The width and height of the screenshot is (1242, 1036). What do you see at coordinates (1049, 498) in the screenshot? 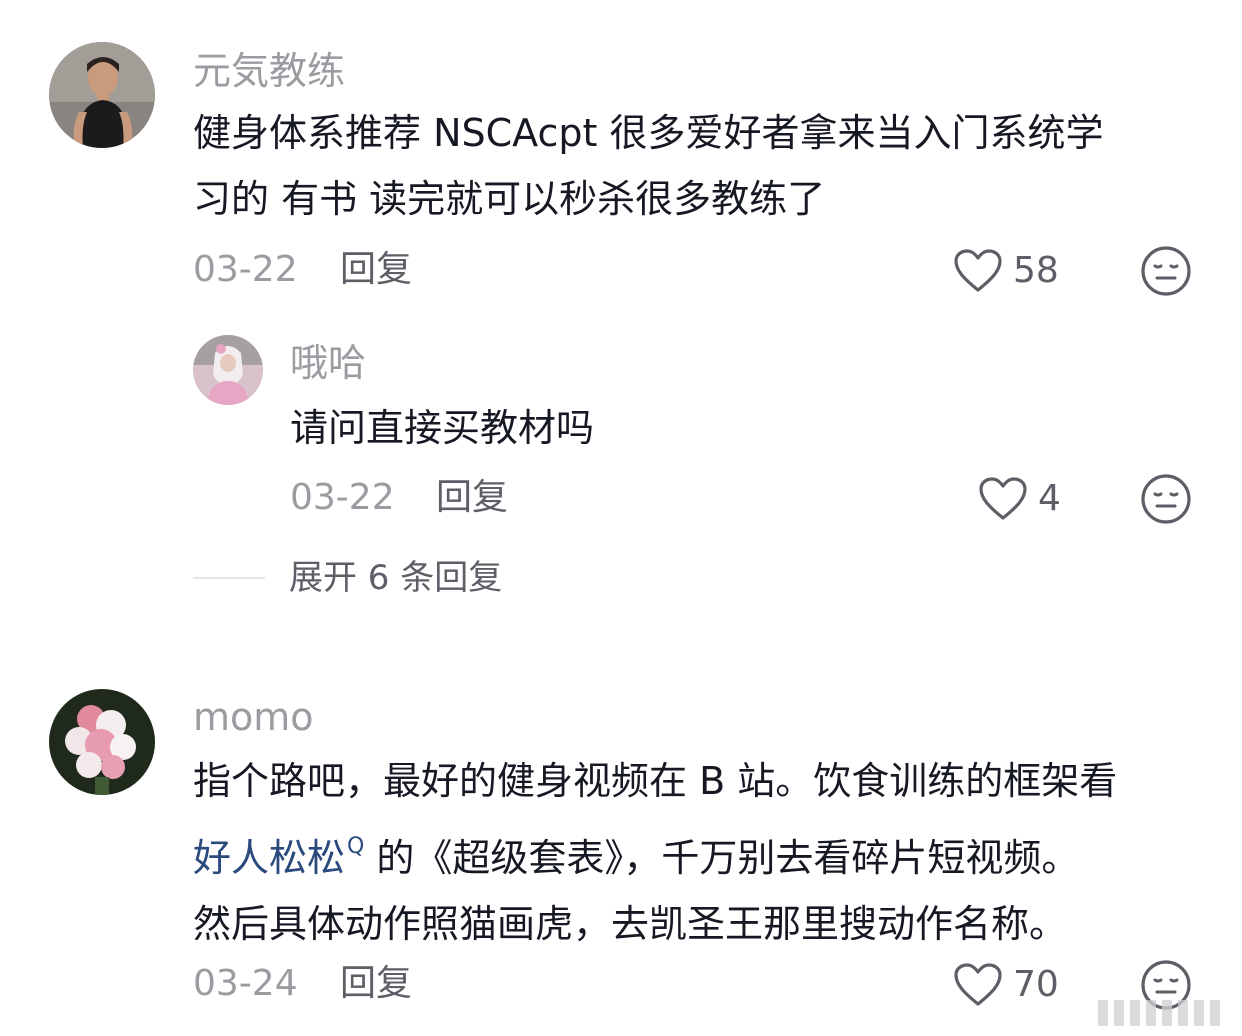
I see `like-count: 4` at bounding box center [1049, 498].